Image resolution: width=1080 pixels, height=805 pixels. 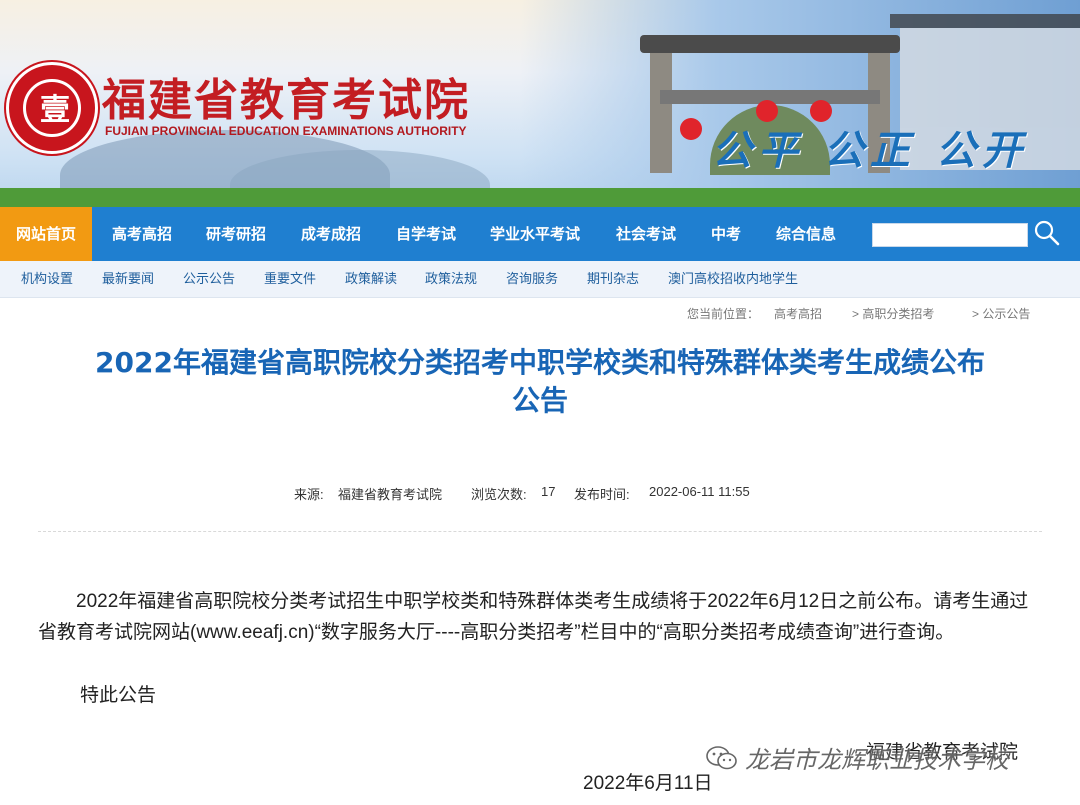 I want to click on nav-item-yankao: 研考研招, so click(x=236, y=234).